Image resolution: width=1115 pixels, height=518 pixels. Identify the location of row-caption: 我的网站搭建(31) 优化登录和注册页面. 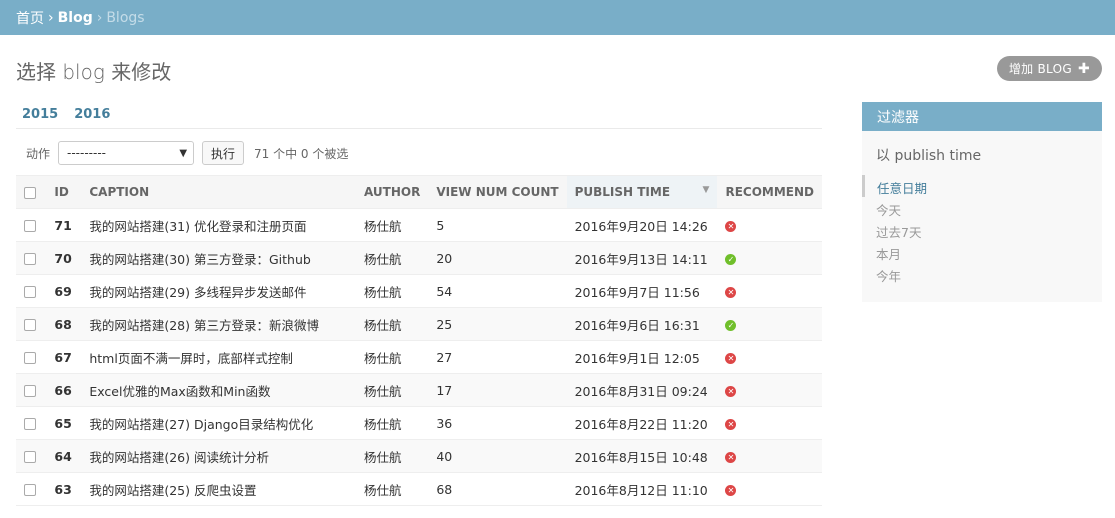
(218, 225).